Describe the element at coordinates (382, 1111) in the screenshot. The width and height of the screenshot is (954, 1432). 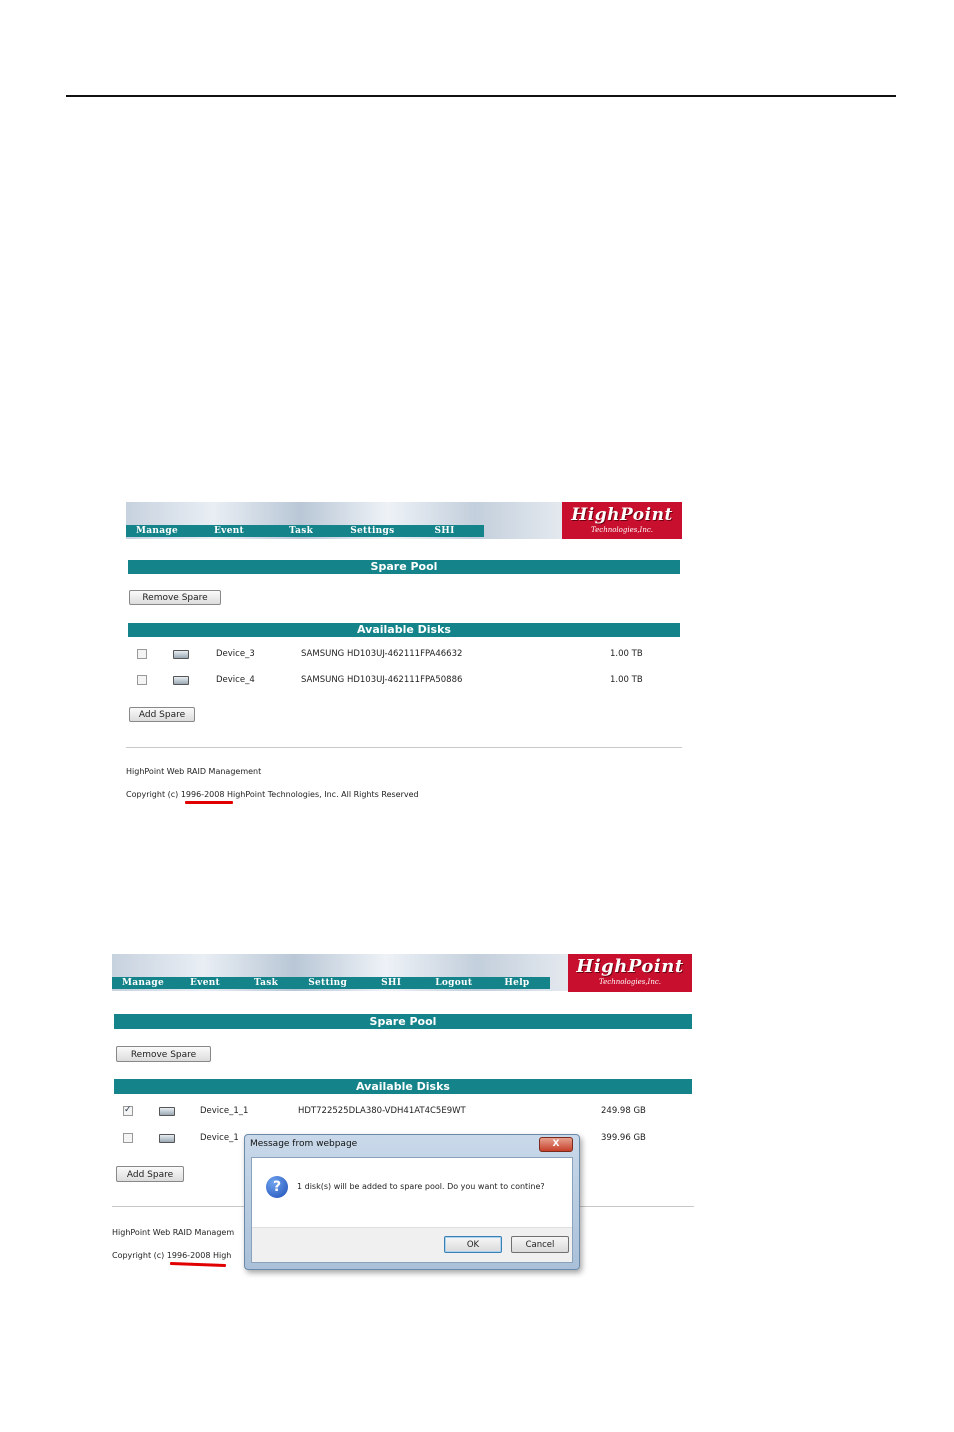
I see `disk-model: HDT722525DLA380-VDH41AT4C5E9WT` at that location.